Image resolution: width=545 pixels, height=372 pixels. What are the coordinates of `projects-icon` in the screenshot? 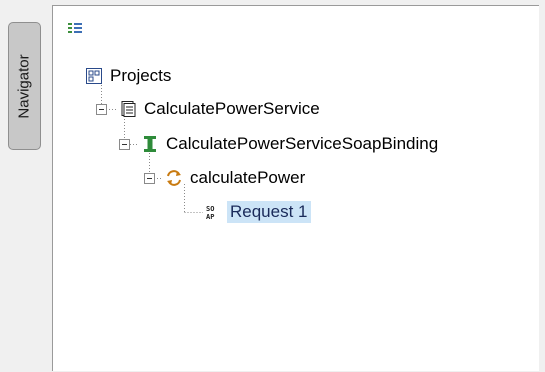 It's located at (94, 76).